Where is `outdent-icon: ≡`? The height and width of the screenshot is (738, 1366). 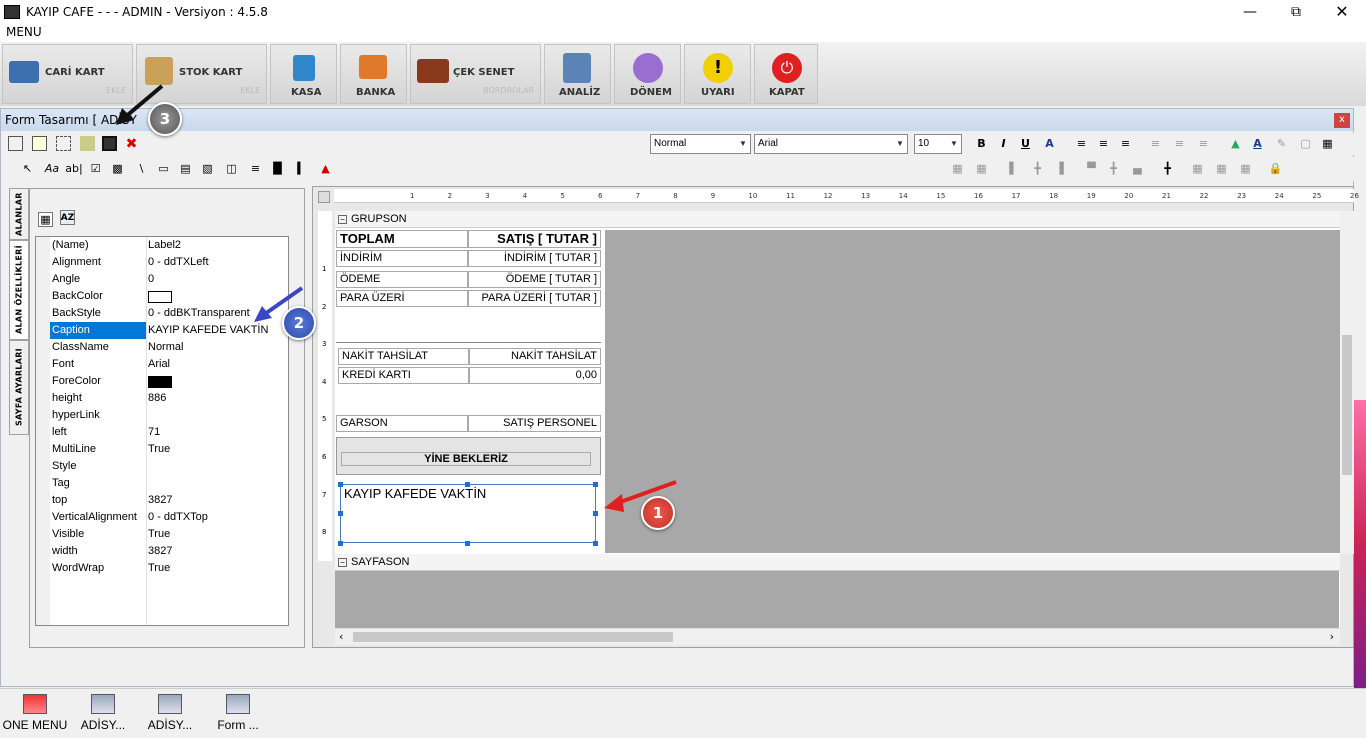
outdent-icon: ≡ is located at coordinates (1179, 143).